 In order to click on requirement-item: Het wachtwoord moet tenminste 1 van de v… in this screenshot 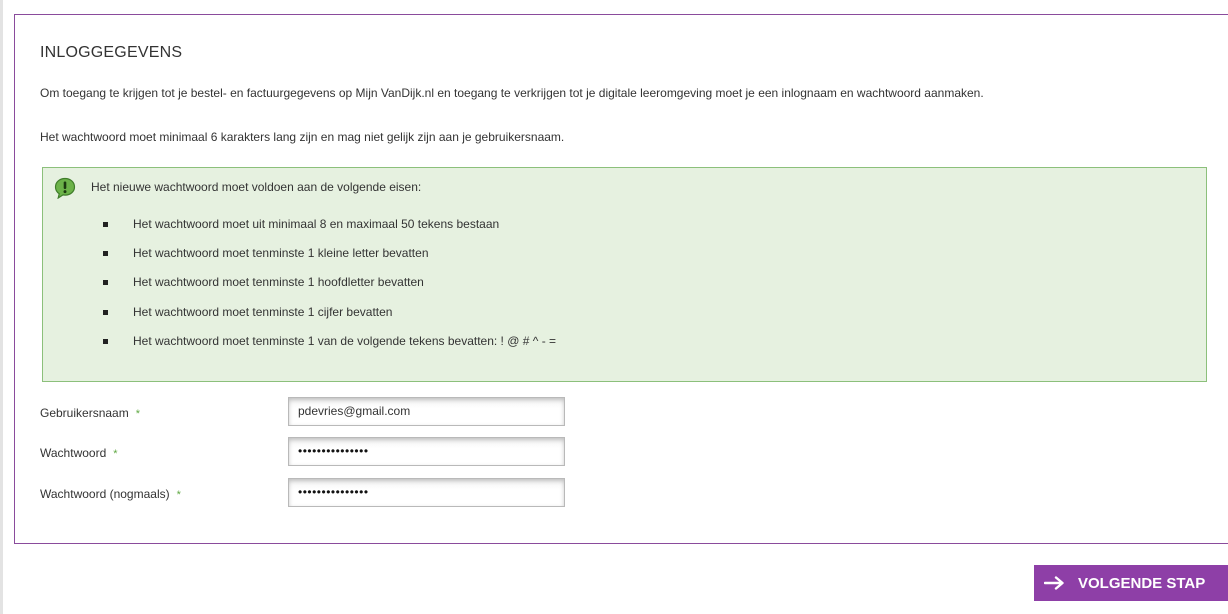, I will do `click(328, 348)`.